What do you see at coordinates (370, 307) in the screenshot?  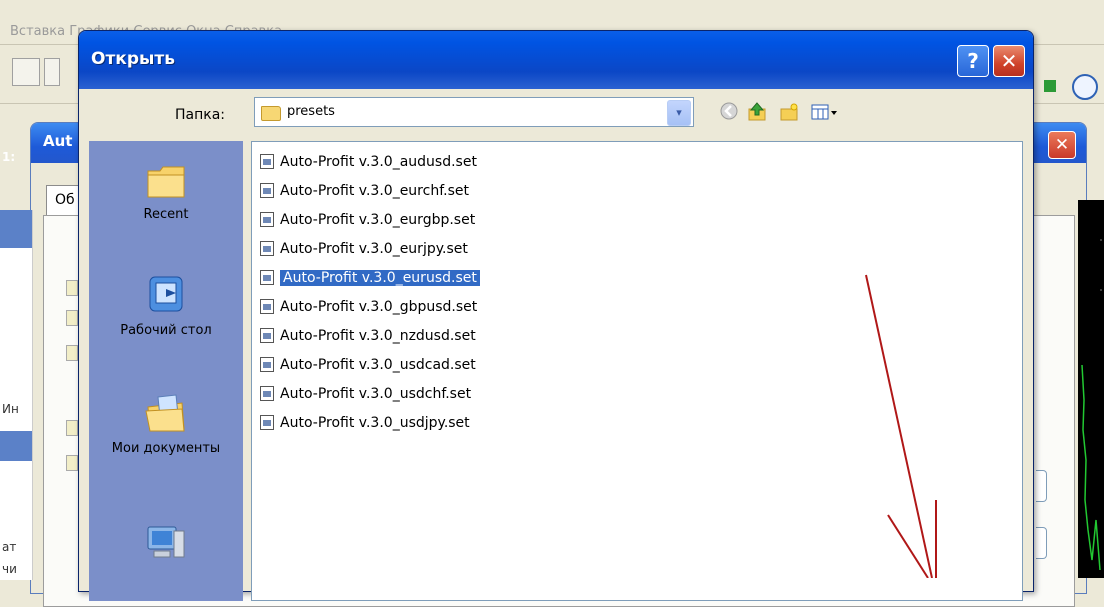 I see `file-item: Auto-Profit v.3.0_gbpusd.set` at bounding box center [370, 307].